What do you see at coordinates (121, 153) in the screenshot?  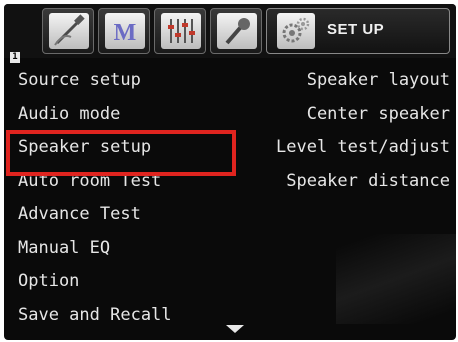 I see `selection-highlight` at bounding box center [121, 153].